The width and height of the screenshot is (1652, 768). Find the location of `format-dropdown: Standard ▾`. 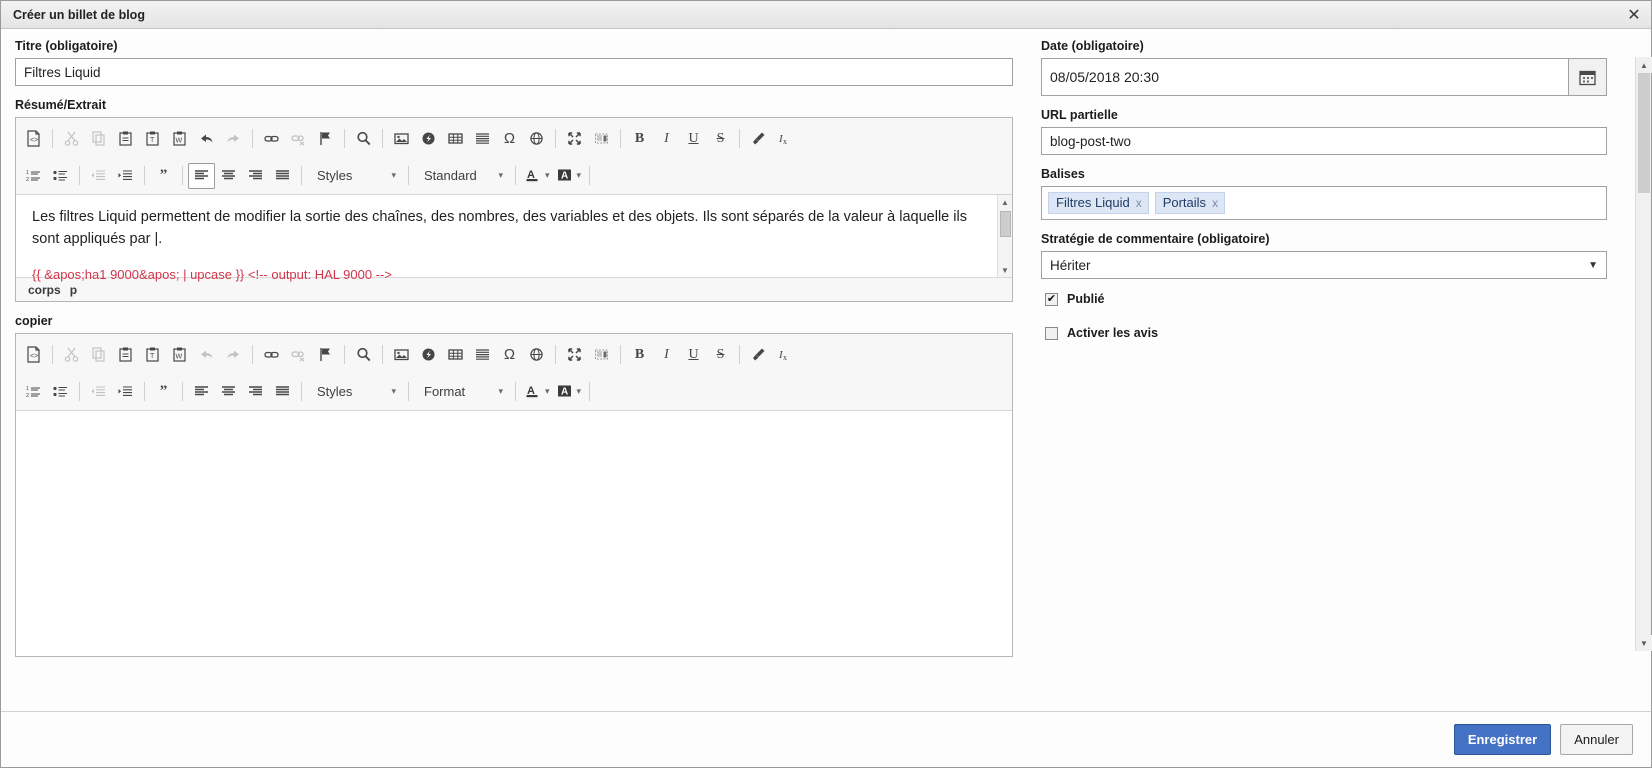

format-dropdown: Standard ▾ is located at coordinates (462, 176).